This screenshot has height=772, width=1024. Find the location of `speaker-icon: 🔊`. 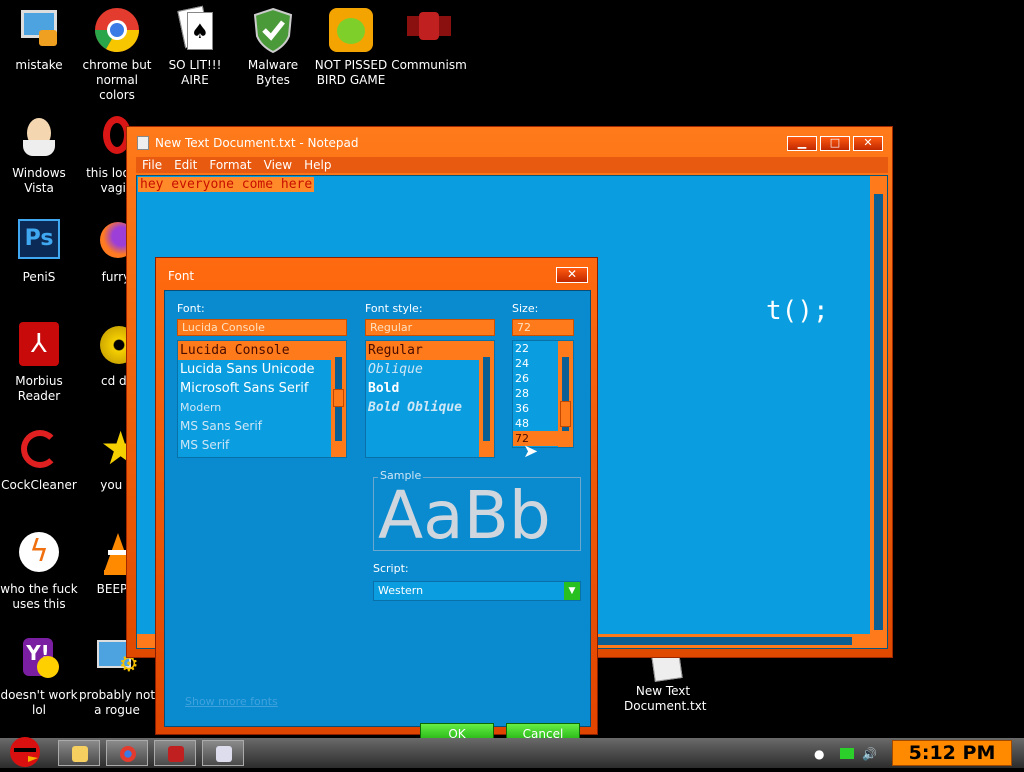

speaker-icon: 🔊 is located at coordinates (869, 754).